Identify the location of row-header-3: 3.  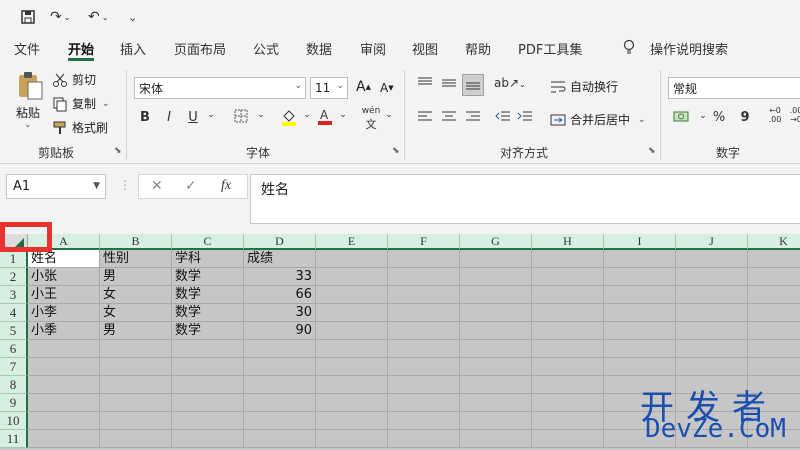
(14, 295).